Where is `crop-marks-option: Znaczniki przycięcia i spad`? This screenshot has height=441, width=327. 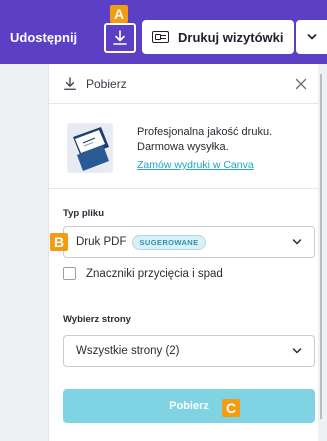 crop-marks-option: Znaczniki przycięcia i spad is located at coordinates (143, 273).